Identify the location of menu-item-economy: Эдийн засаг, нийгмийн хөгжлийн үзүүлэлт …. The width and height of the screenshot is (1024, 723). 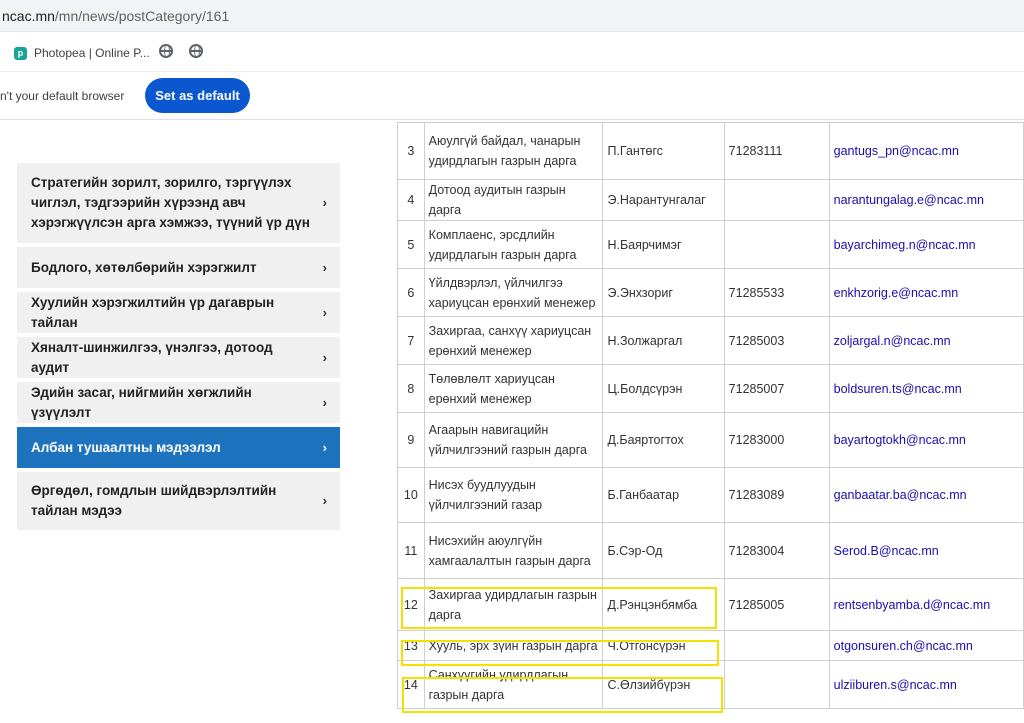
(178, 402).